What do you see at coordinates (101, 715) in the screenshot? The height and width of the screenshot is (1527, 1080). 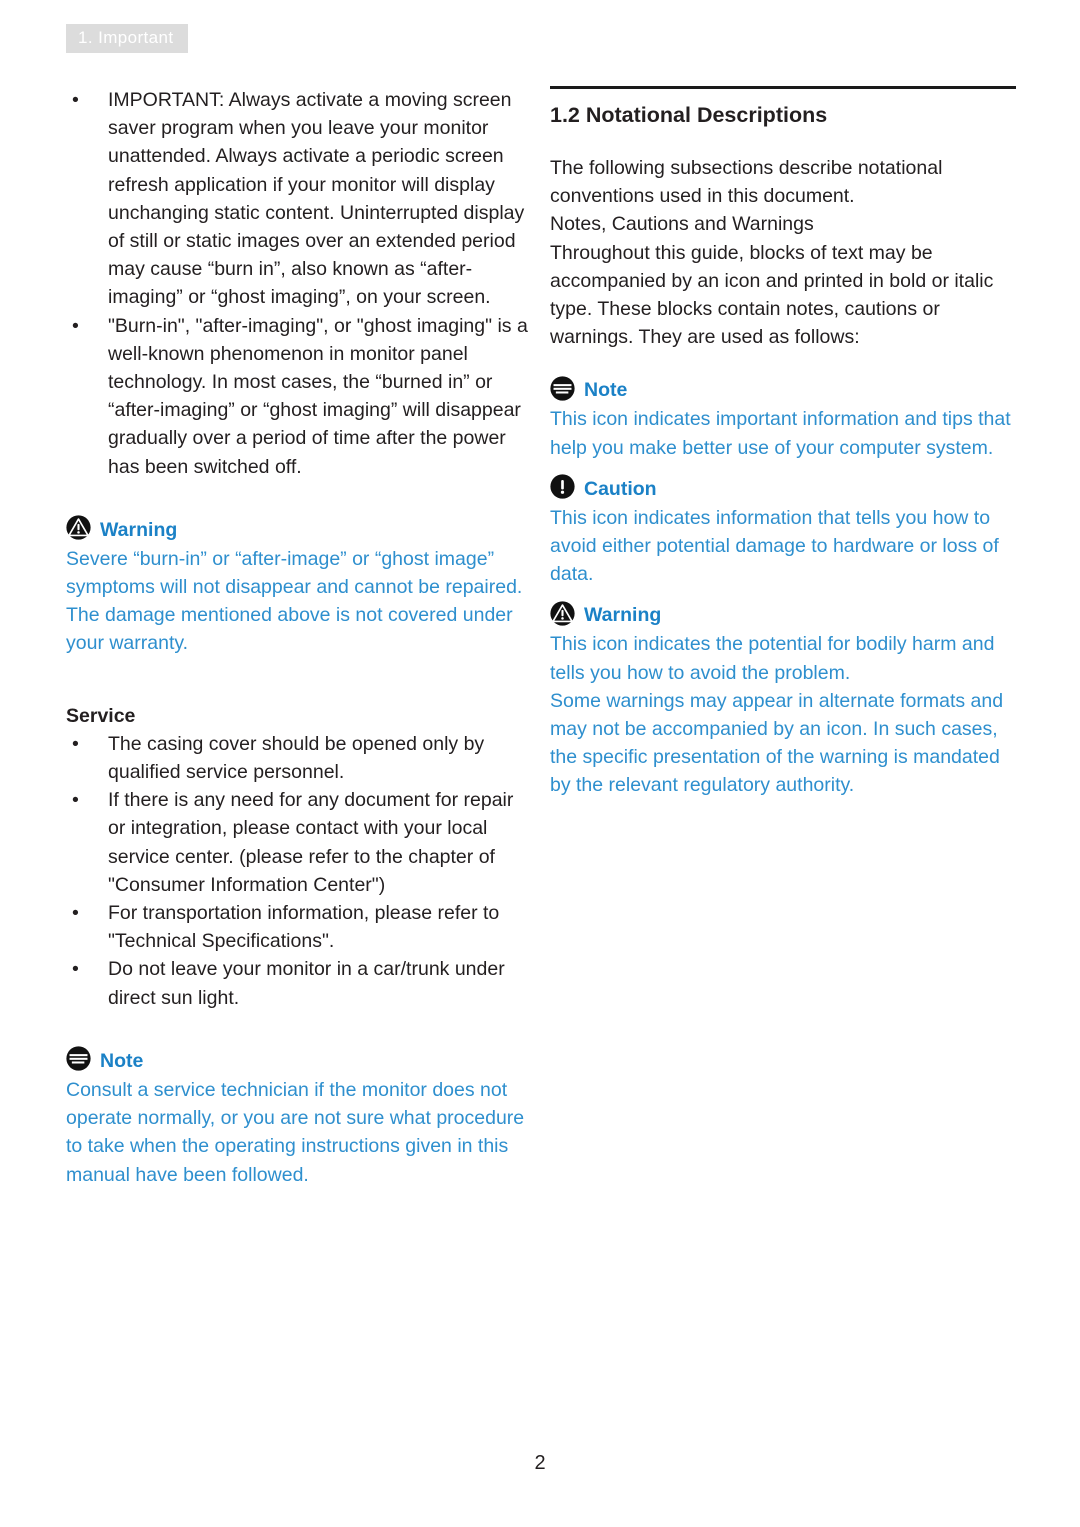 I see `service-heading: Service` at bounding box center [101, 715].